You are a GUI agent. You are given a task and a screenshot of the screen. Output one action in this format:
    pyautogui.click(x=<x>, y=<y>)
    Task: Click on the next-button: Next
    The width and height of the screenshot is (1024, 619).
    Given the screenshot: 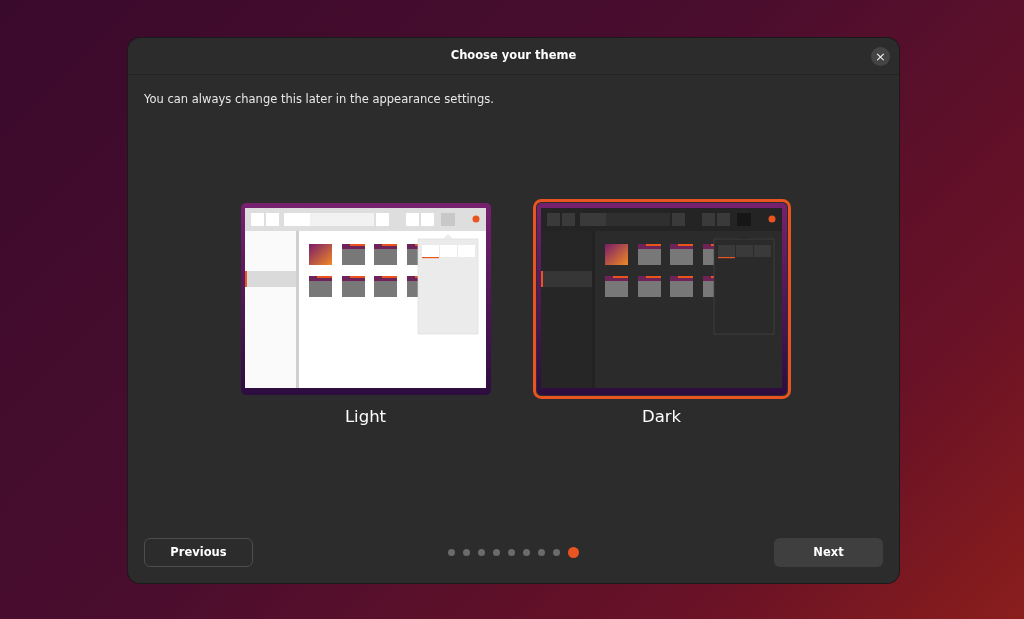 What is the action you would take?
    pyautogui.click(x=828, y=552)
    